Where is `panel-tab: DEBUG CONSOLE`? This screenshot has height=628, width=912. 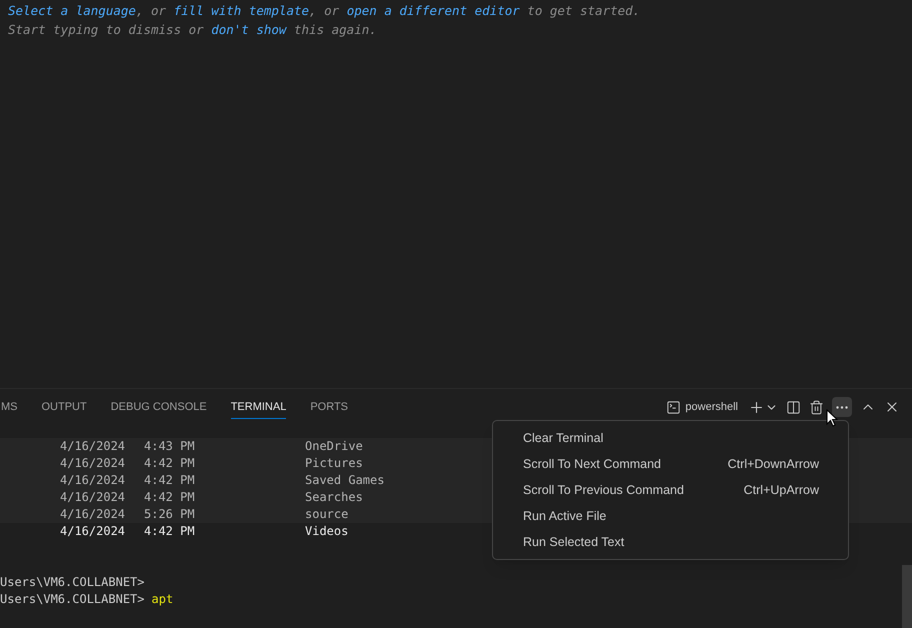 panel-tab: DEBUG CONSOLE is located at coordinates (158, 407).